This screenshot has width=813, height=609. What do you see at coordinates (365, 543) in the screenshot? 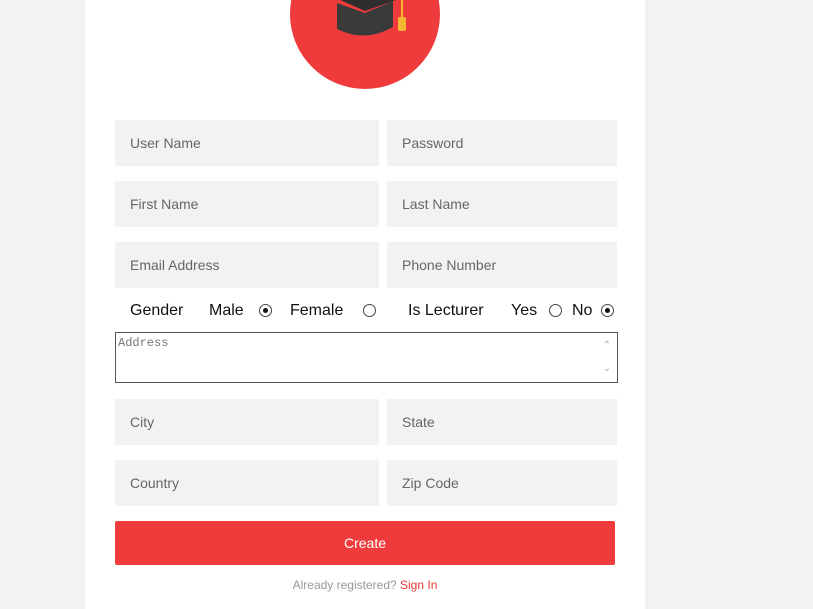
I see `create-button: Create` at bounding box center [365, 543].